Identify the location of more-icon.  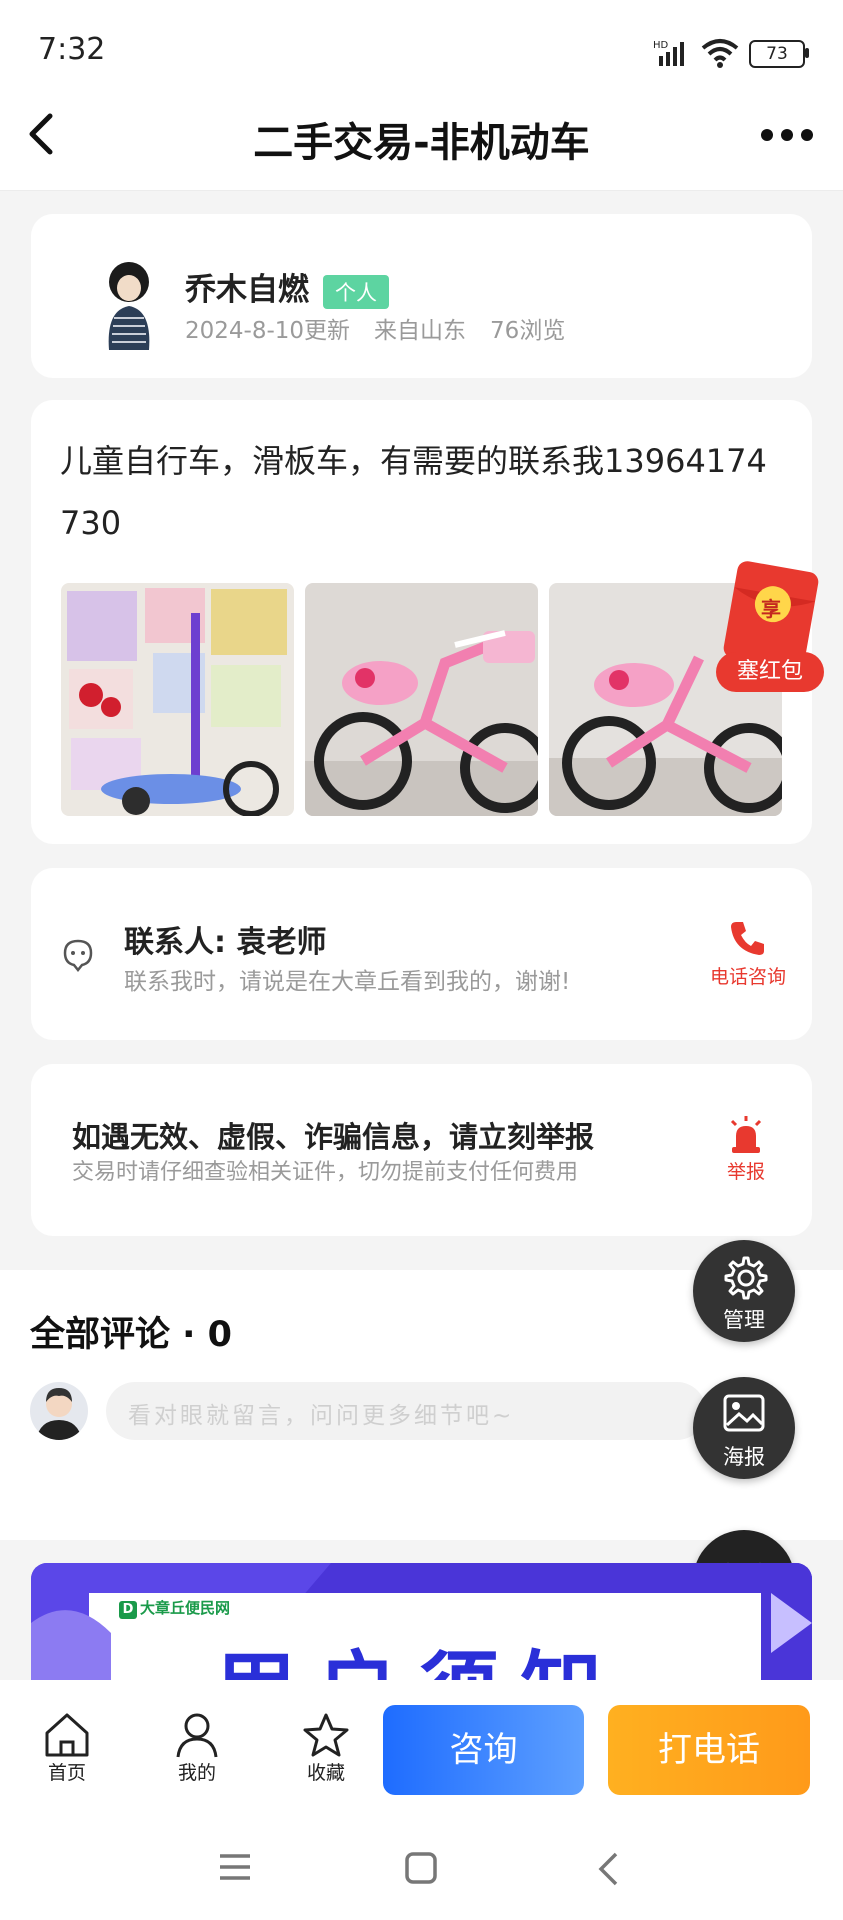
(787, 135).